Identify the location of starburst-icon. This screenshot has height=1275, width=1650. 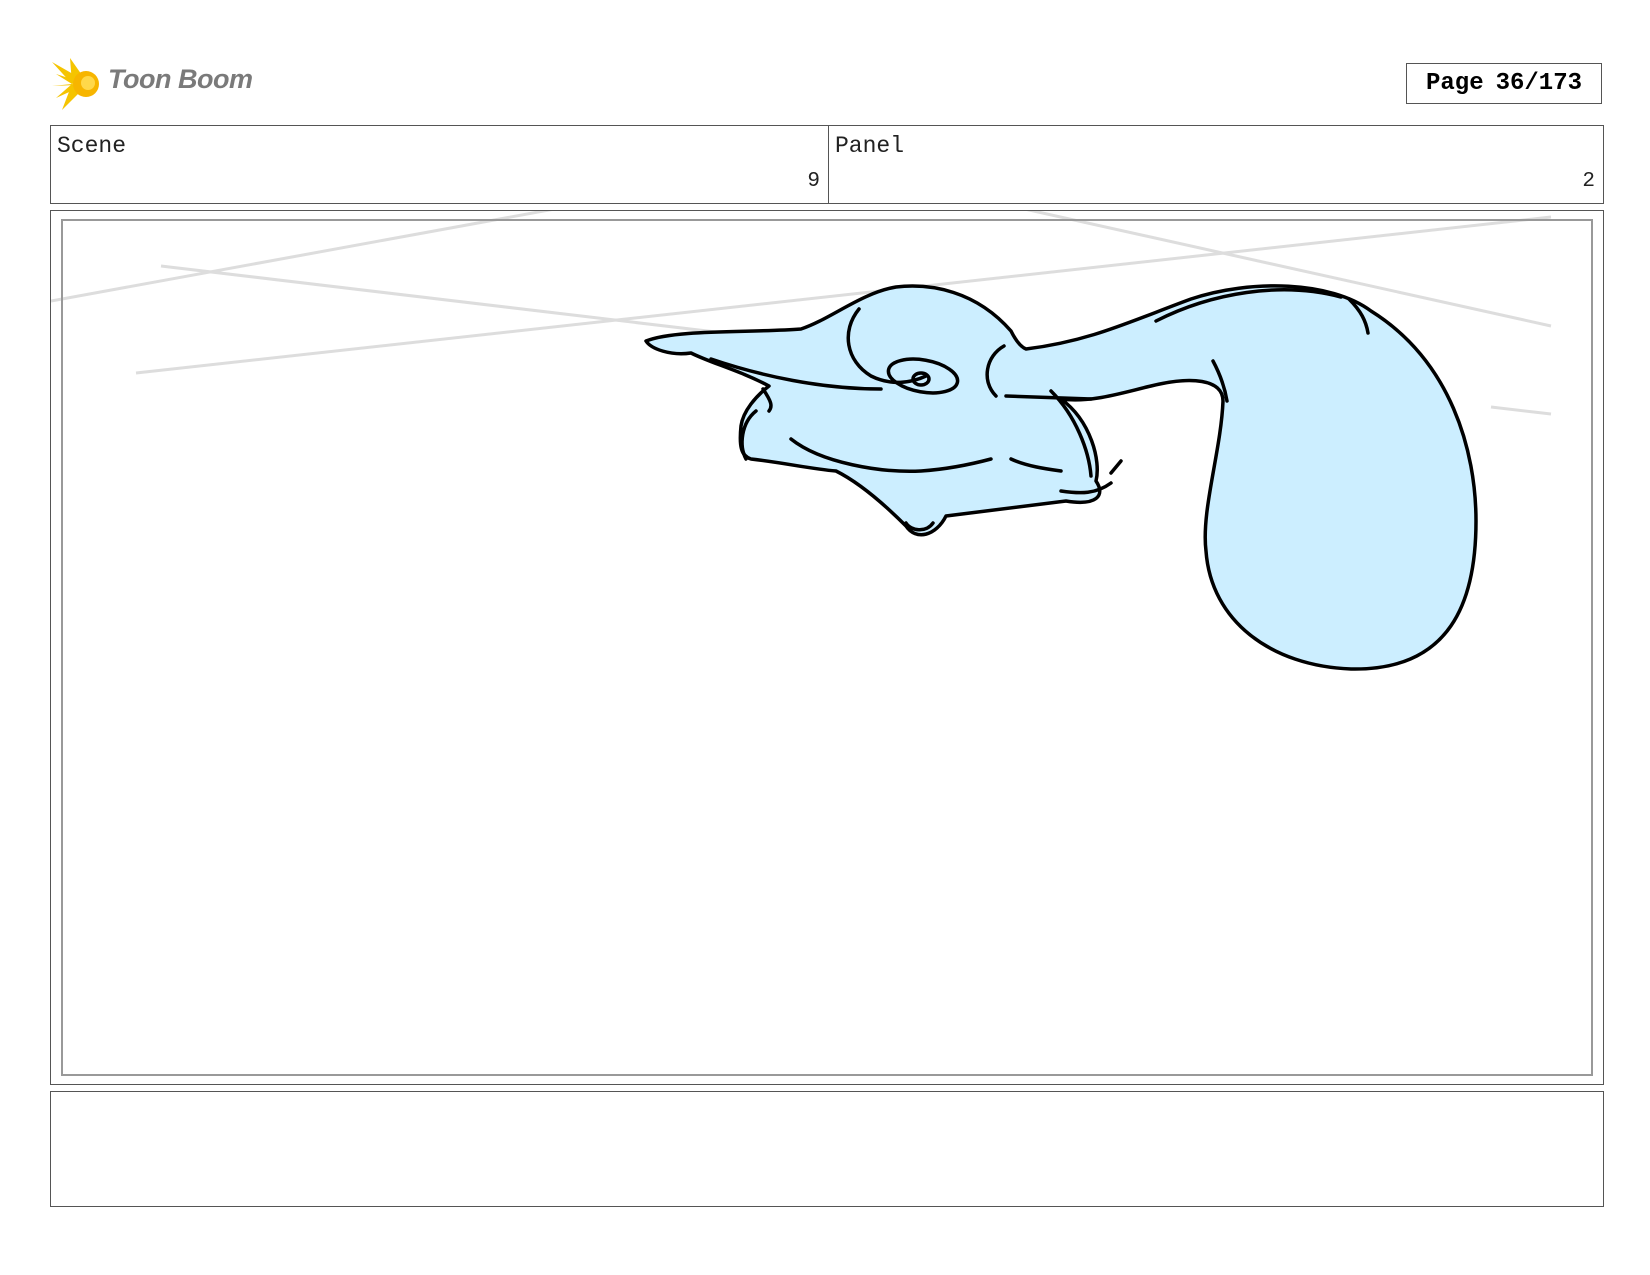
(75, 84).